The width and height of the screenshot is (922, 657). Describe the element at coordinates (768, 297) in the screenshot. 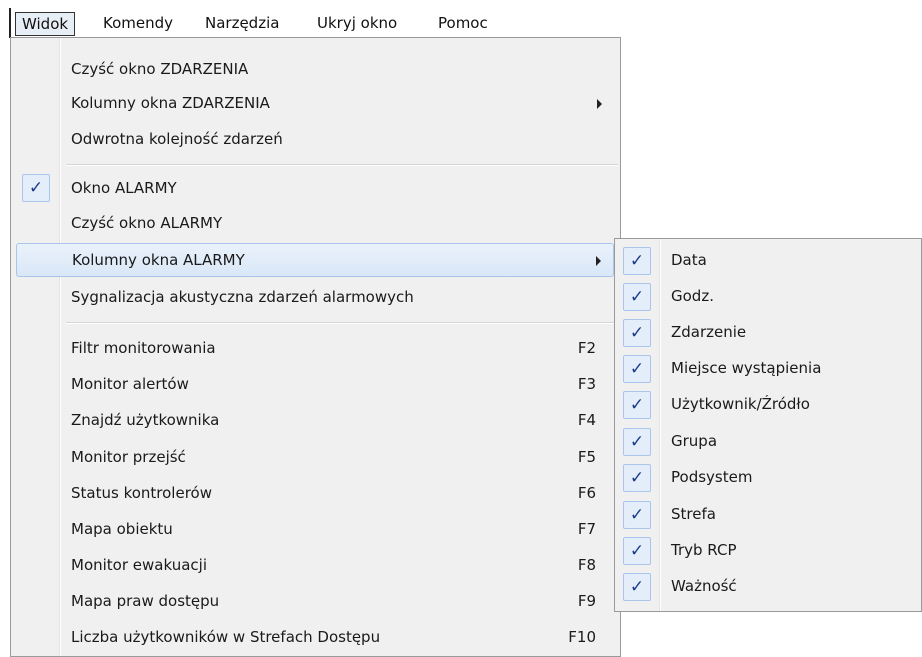

I see `submenu-item-godz: ✓ Godz.` at that location.